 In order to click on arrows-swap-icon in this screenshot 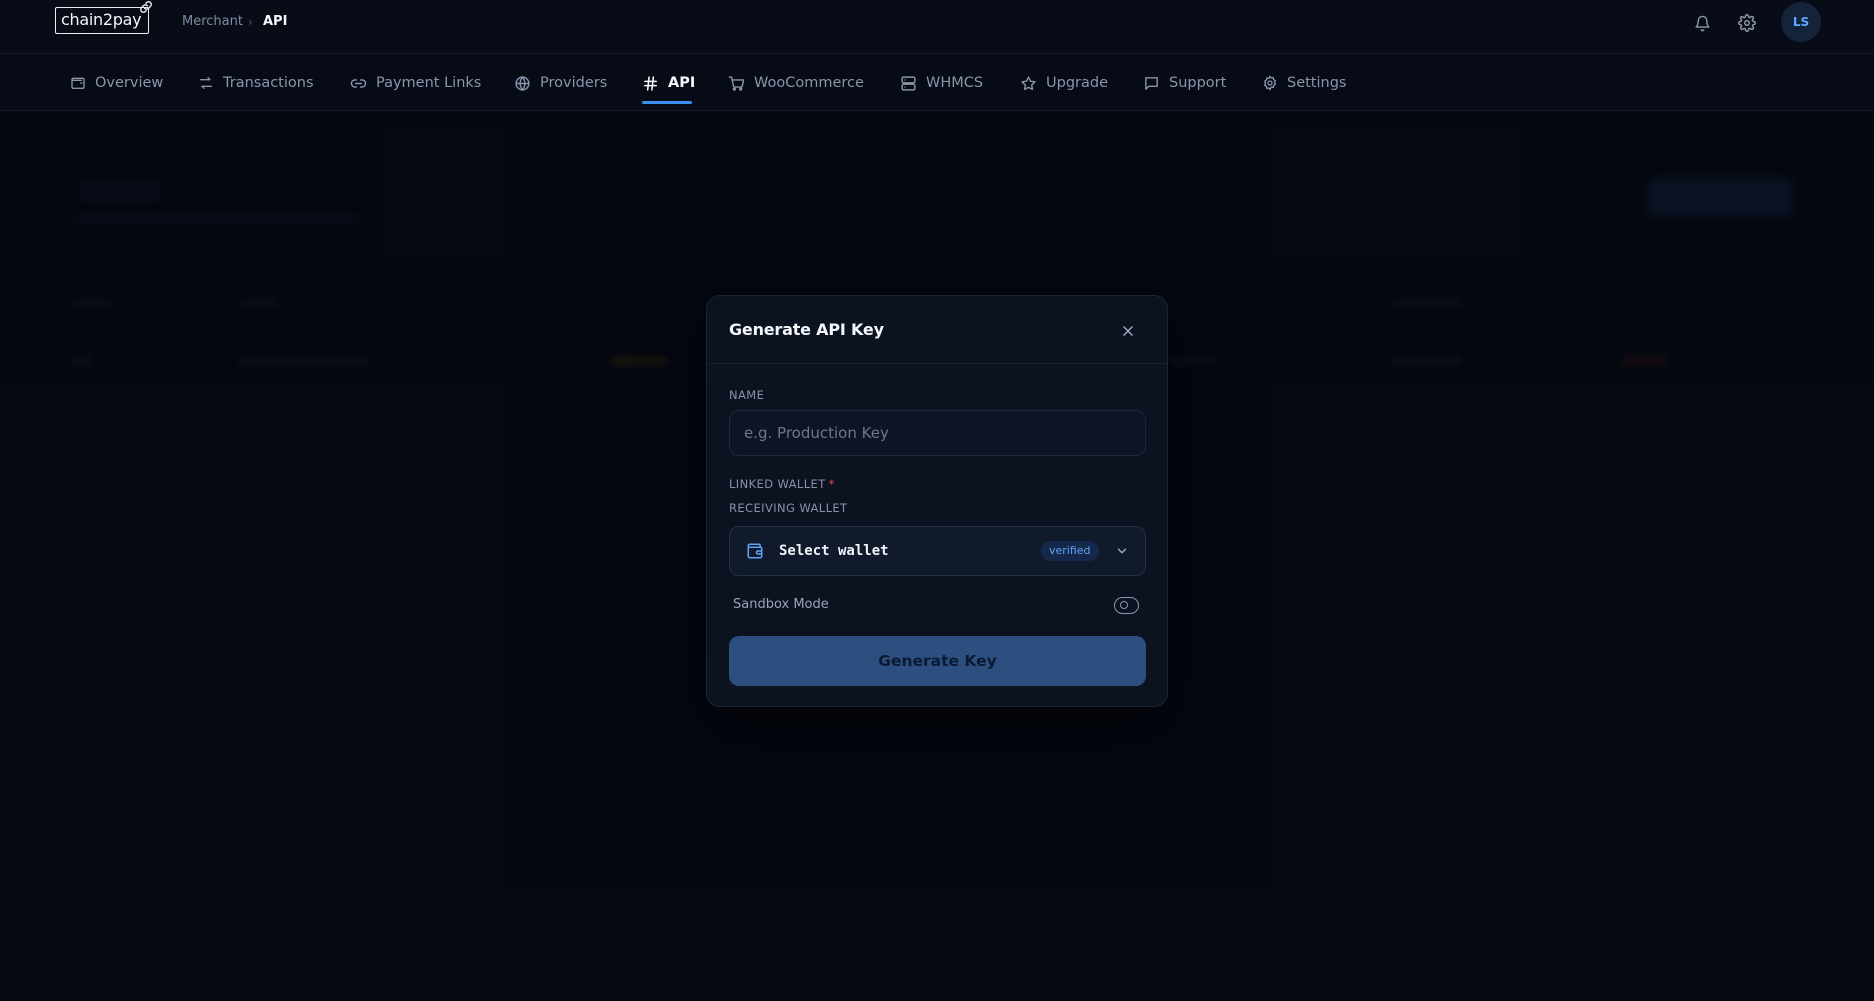, I will do `click(206, 83)`.